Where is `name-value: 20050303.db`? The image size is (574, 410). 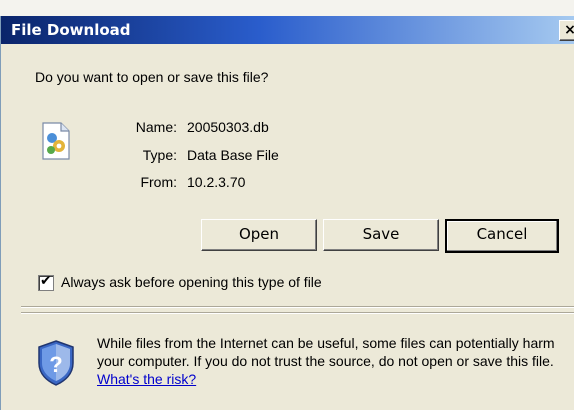
name-value: 20050303.db is located at coordinates (228, 127).